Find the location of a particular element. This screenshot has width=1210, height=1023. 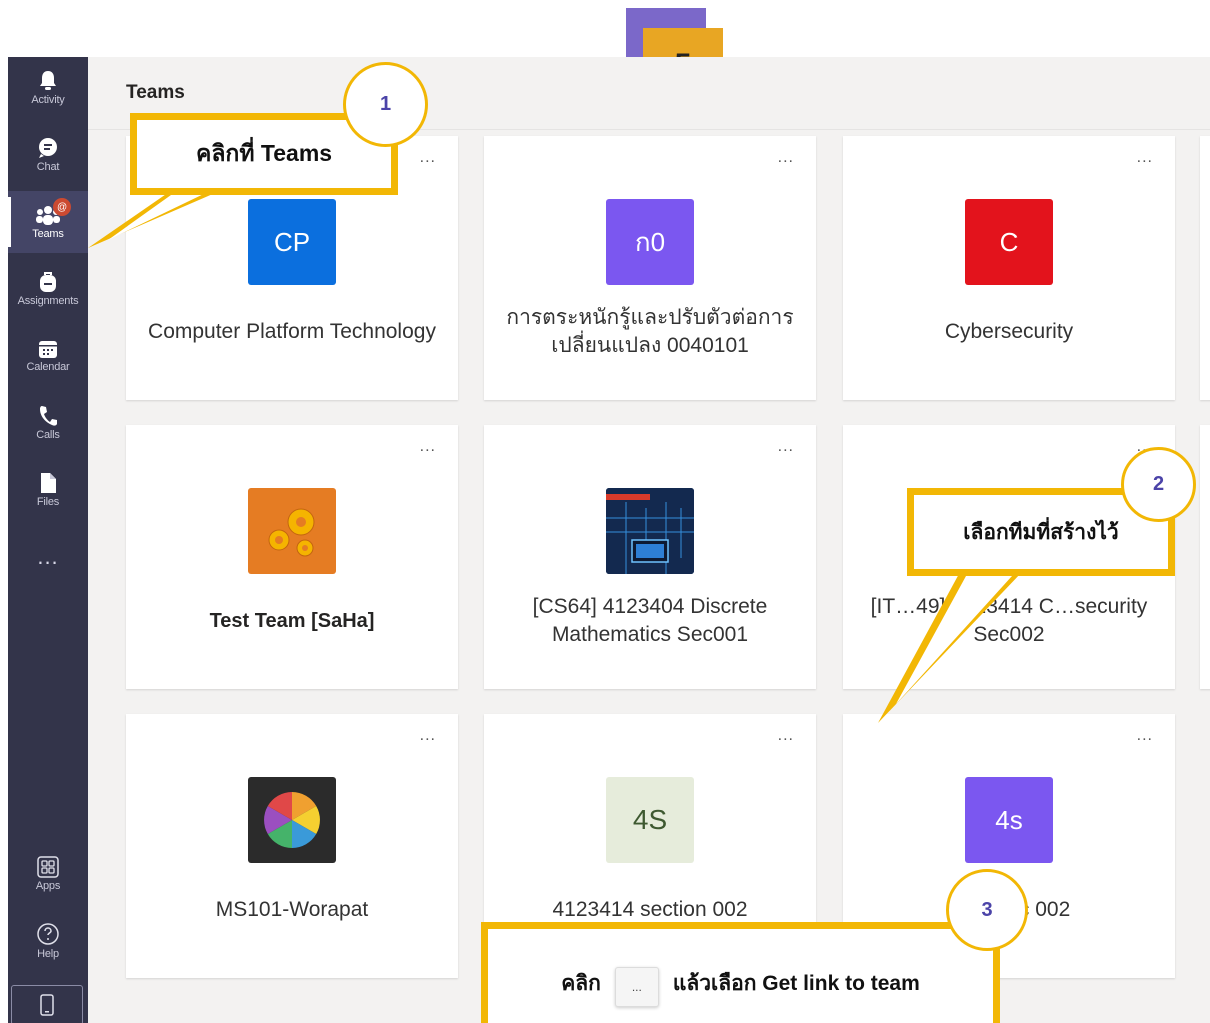

step-marker-2: 2 is located at coordinates (1158, 484).